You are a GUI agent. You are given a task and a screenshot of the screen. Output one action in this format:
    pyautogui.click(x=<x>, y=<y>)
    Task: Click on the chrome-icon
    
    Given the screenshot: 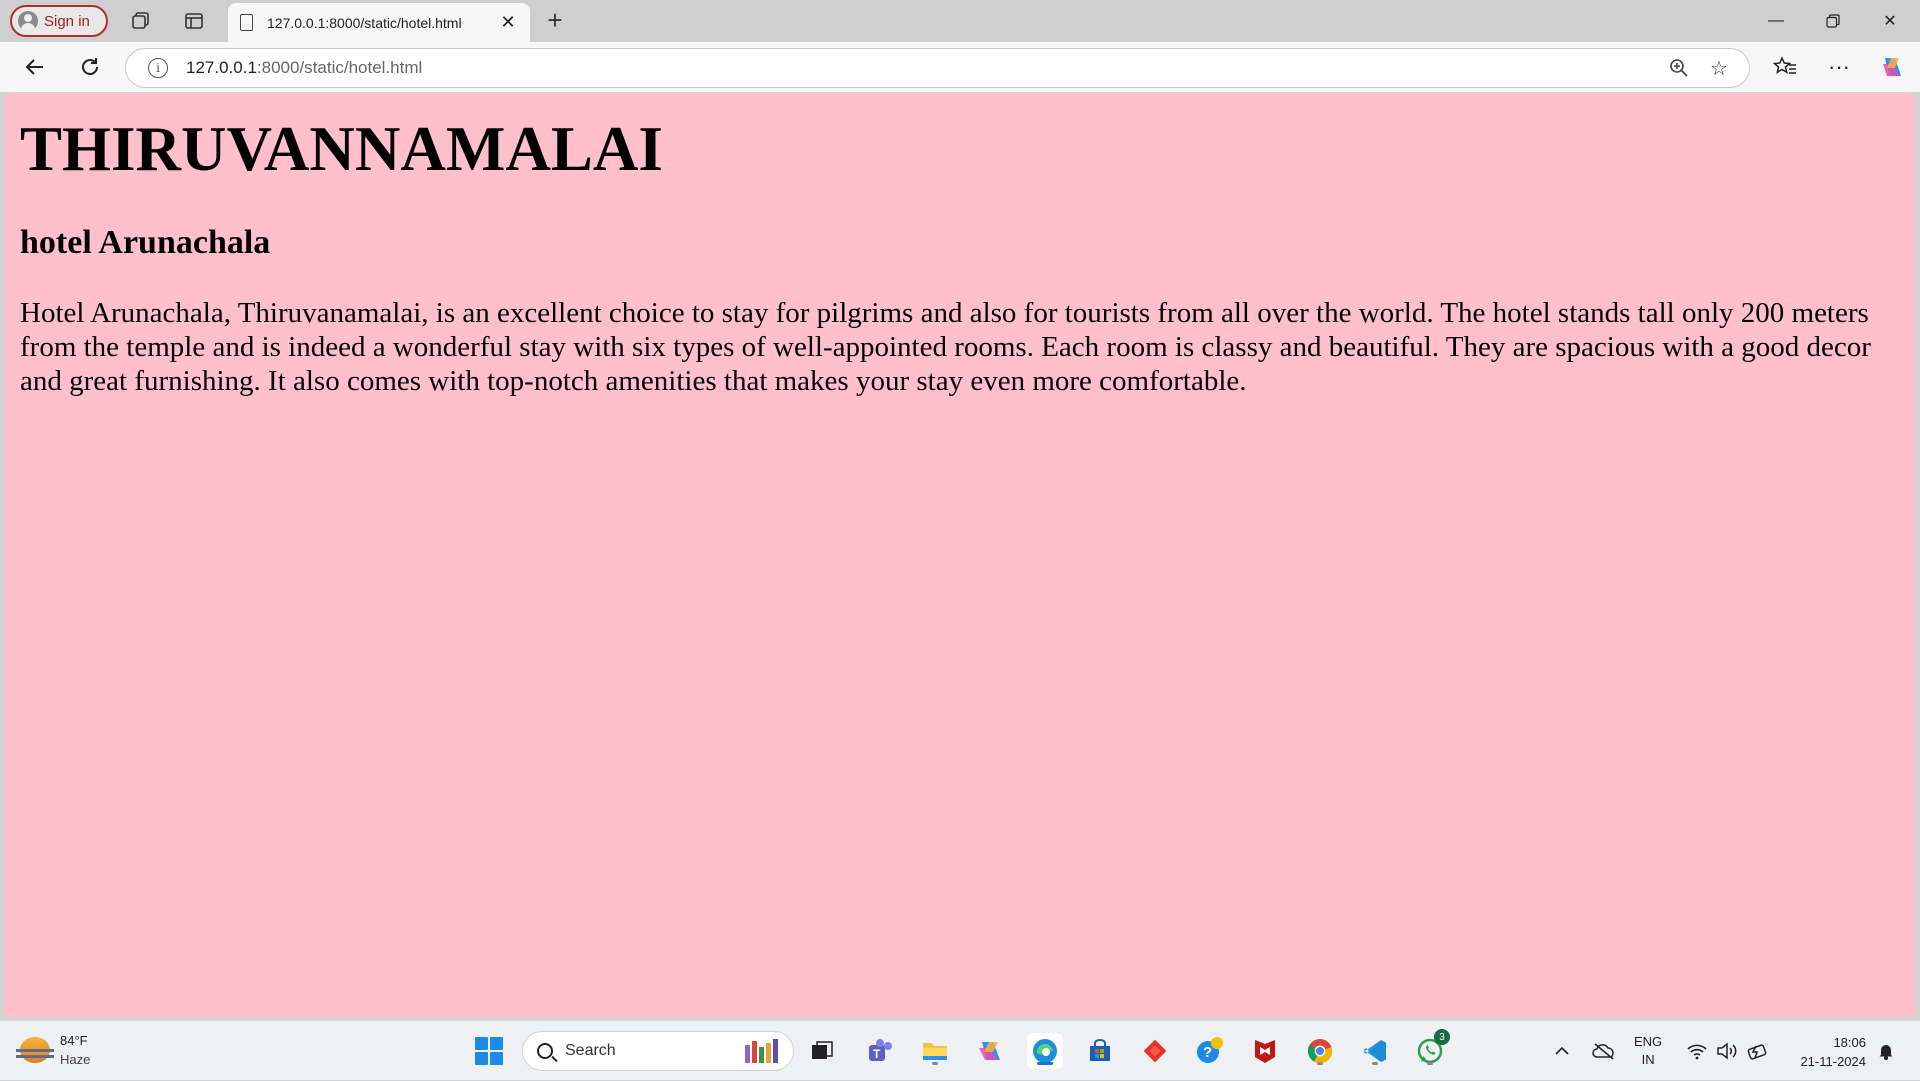 What is the action you would take?
    pyautogui.click(x=1320, y=1051)
    